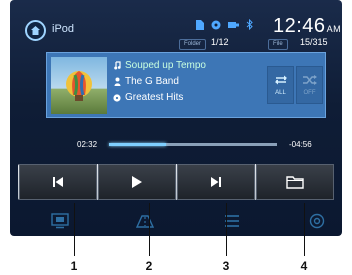  What do you see at coordinates (152, 81) in the screenshot?
I see `artist-name: The G Band` at bounding box center [152, 81].